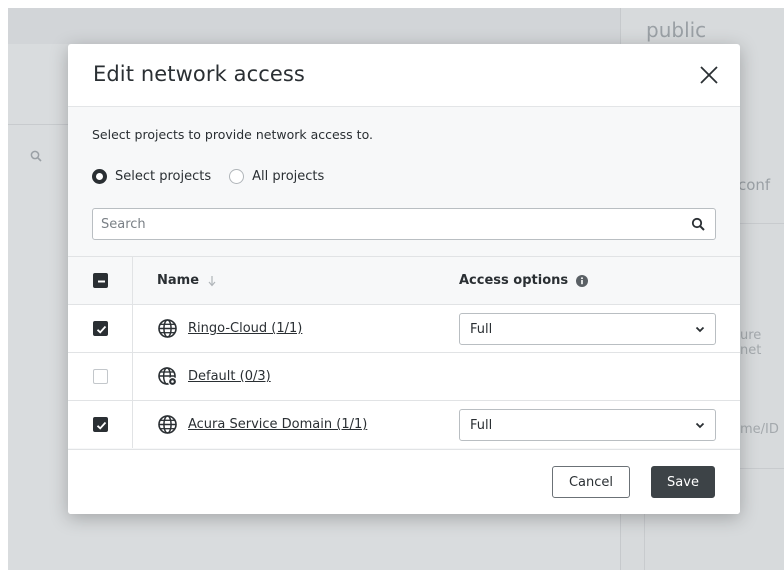 This screenshot has height=570, width=784. Describe the element at coordinates (676, 30) in the screenshot. I see `background-heading: public` at that location.